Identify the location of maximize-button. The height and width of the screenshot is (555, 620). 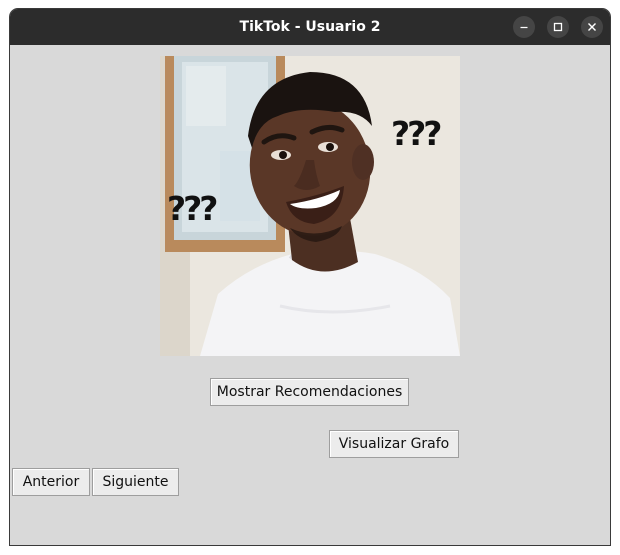
(558, 27).